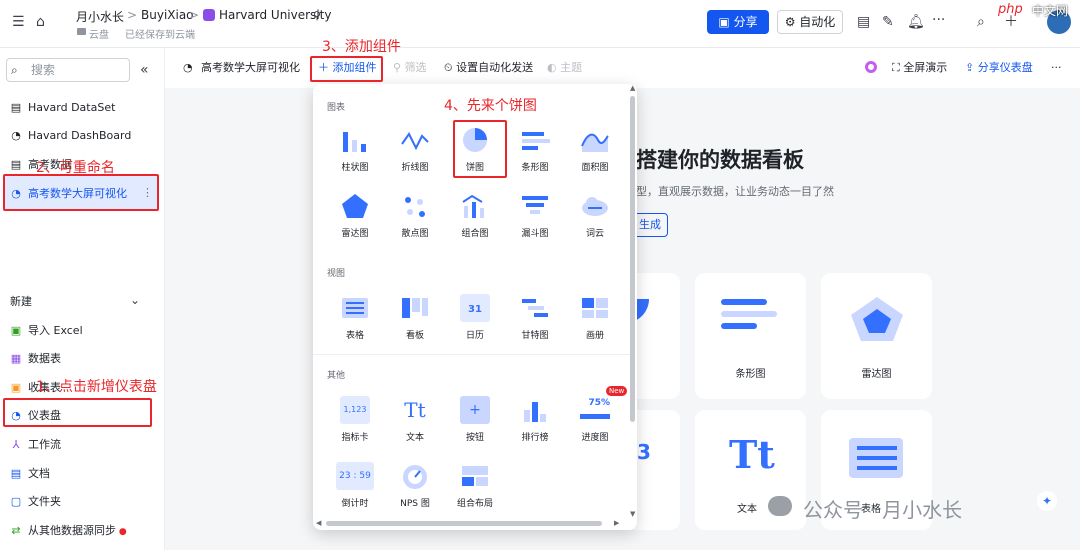  Describe the element at coordinates (475, 318) in the screenshot. I see `component-calendar-view: 31 日历` at that location.